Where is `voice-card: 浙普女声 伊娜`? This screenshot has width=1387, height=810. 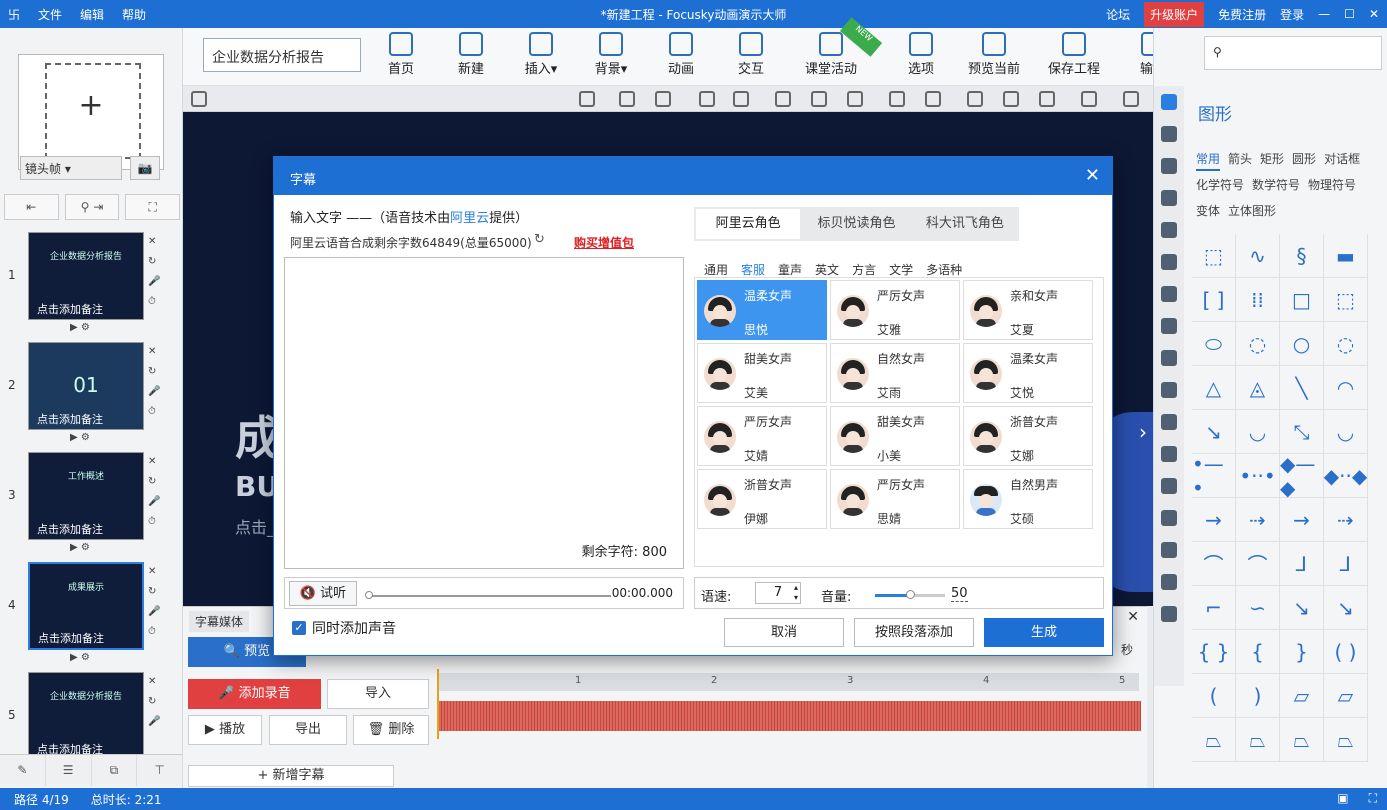 voice-card: 浙普女声 伊娜 is located at coordinates (762, 499).